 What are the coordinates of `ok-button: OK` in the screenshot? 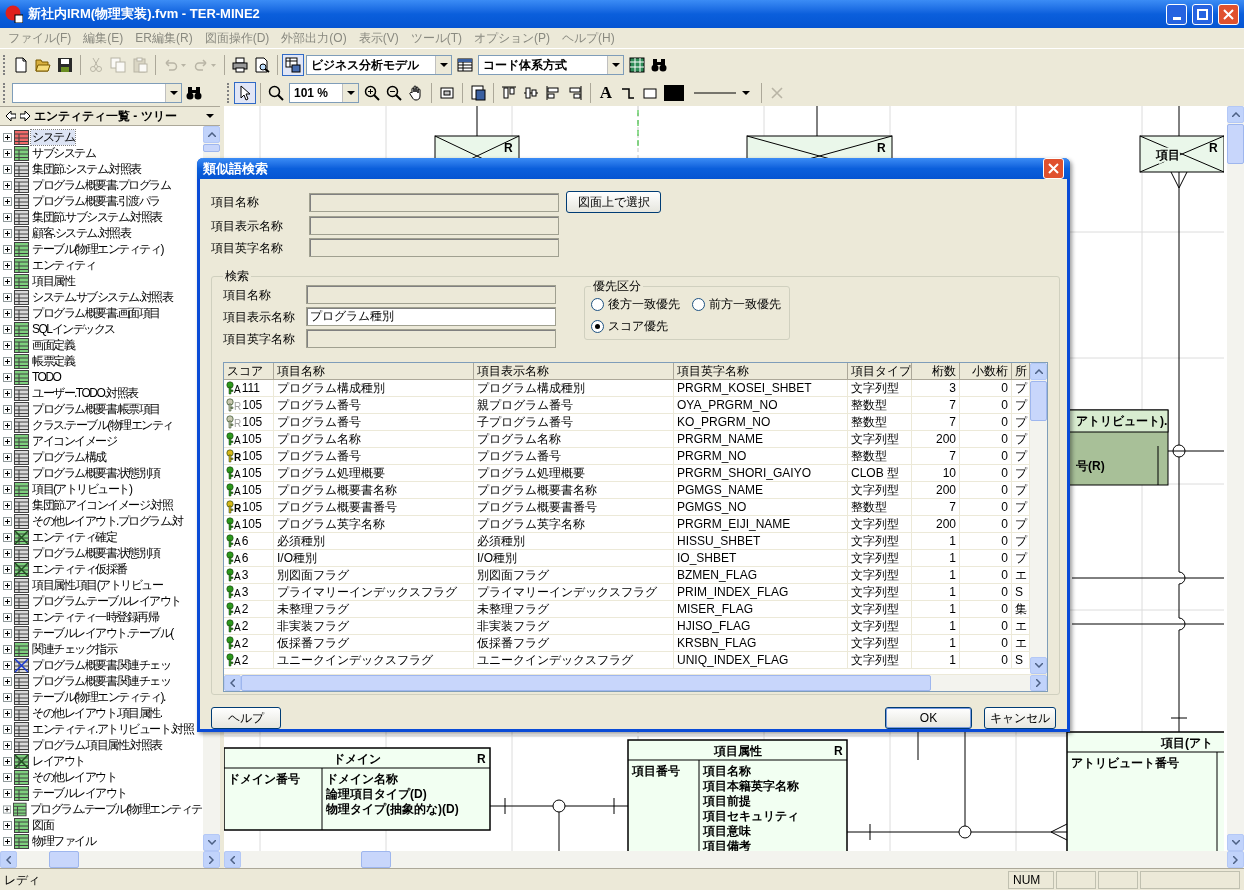 It's located at (928, 718).